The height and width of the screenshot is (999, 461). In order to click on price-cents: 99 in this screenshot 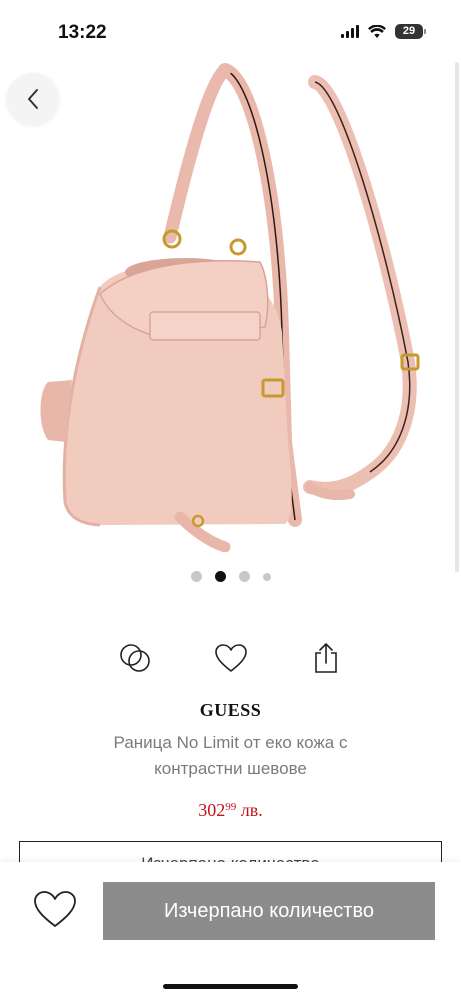, I will do `click(231, 807)`.